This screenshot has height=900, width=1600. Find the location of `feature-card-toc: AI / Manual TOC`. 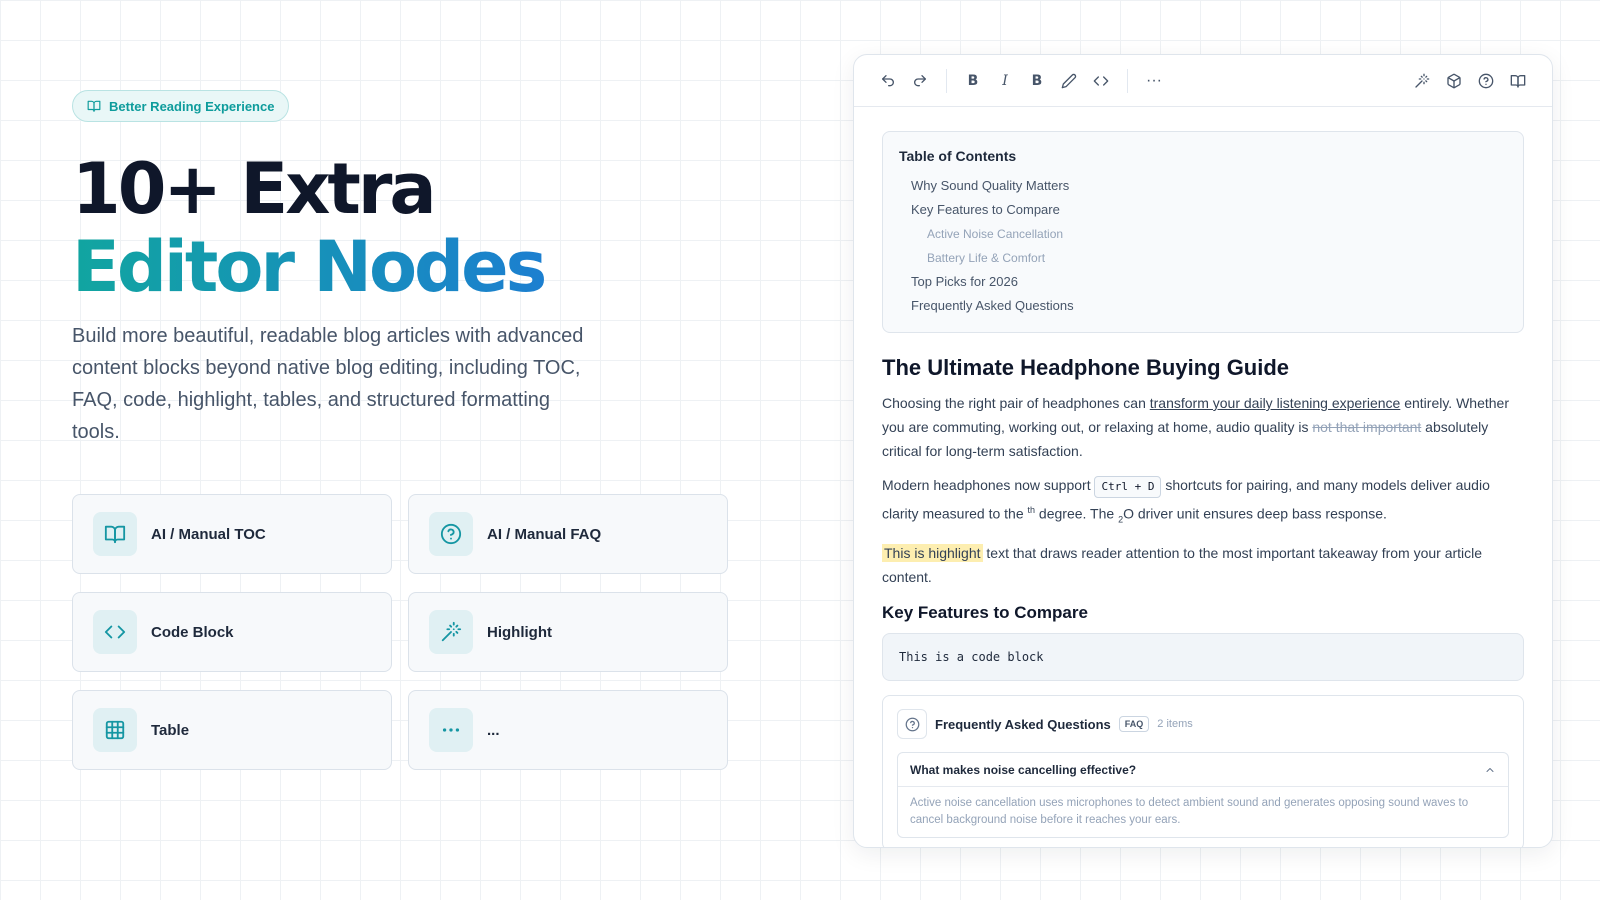

feature-card-toc: AI / Manual TOC is located at coordinates (232, 534).